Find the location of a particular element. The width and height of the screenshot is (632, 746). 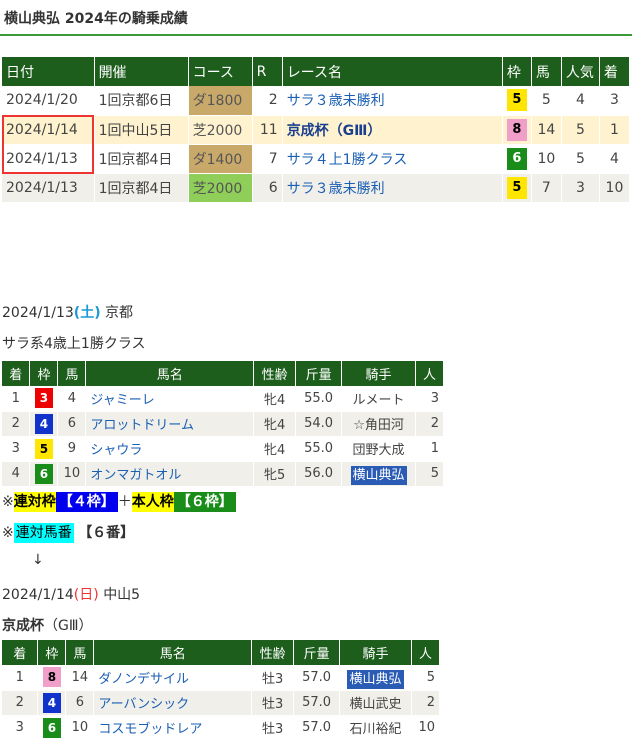

horse-link: アーバンシック is located at coordinates (173, 703).